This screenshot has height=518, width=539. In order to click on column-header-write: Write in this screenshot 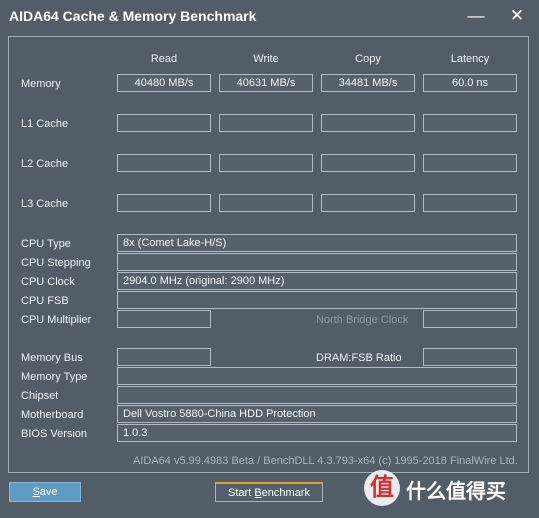, I will do `click(266, 59)`.